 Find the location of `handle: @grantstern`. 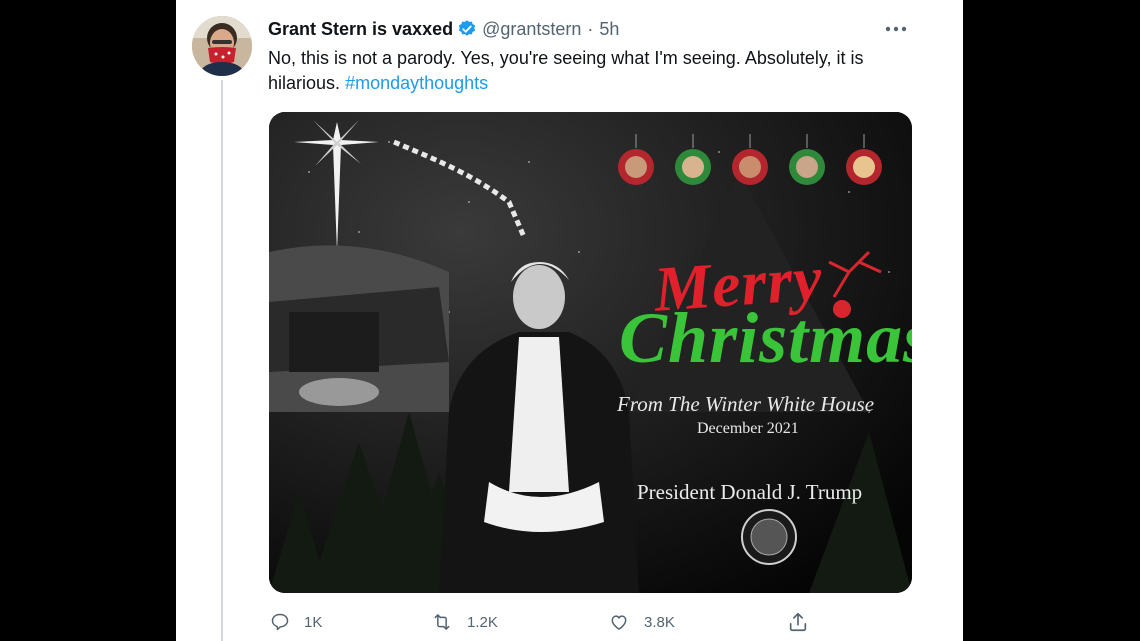

handle: @grantstern is located at coordinates (531, 29).